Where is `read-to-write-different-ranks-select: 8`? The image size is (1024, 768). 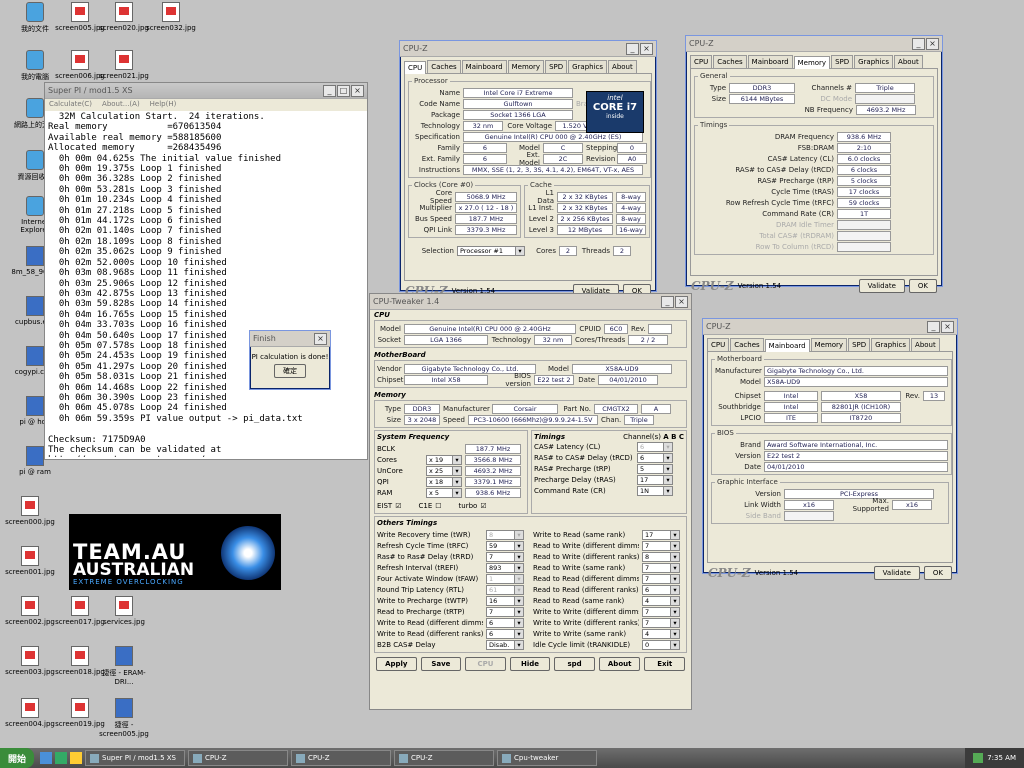
read-to-write-different-ranks-select: 8 is located at coordinates (661, 556).